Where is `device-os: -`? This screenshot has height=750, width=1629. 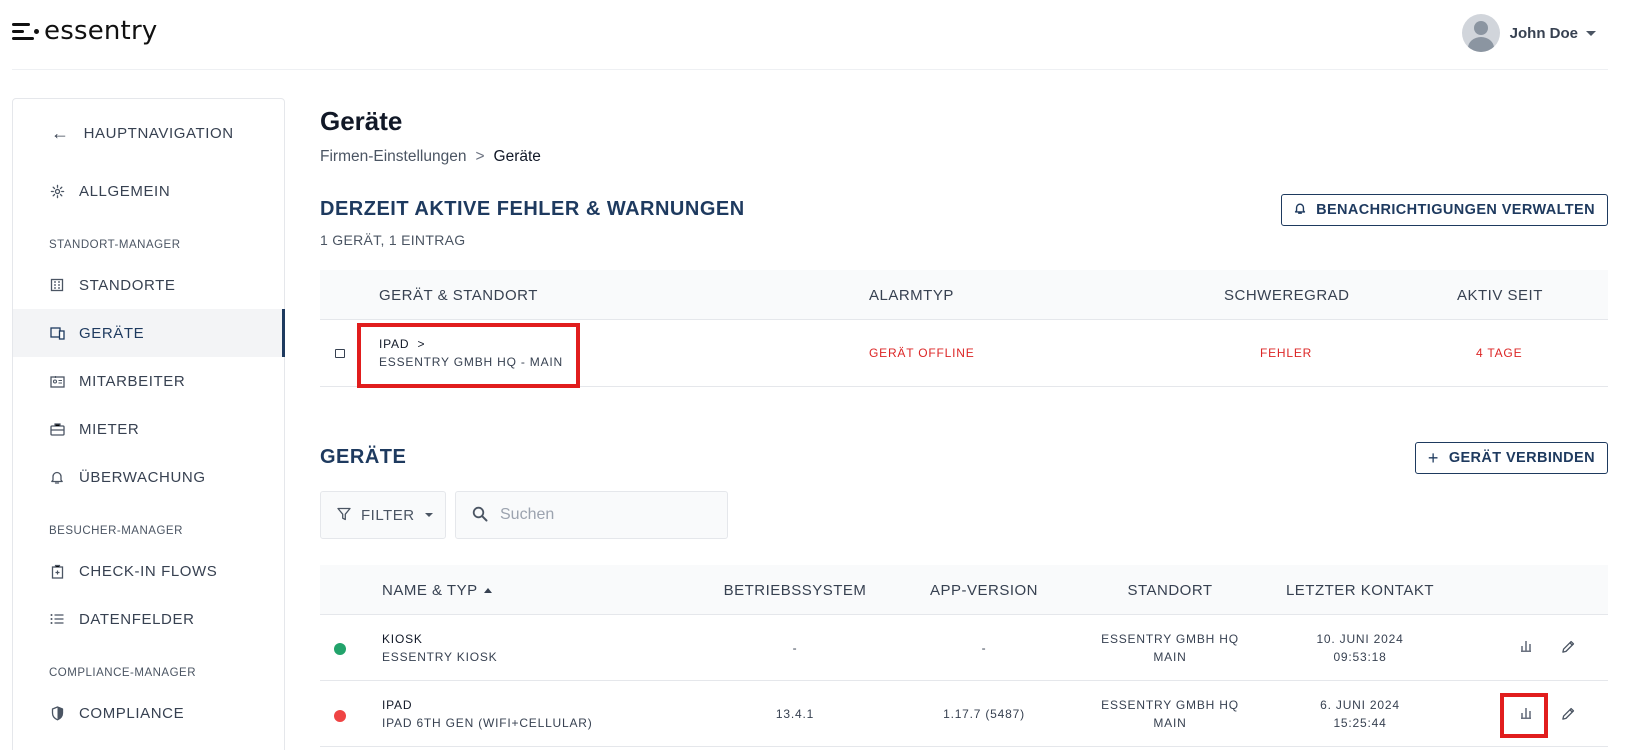
device-os: - is located at coordinates (795, 648).